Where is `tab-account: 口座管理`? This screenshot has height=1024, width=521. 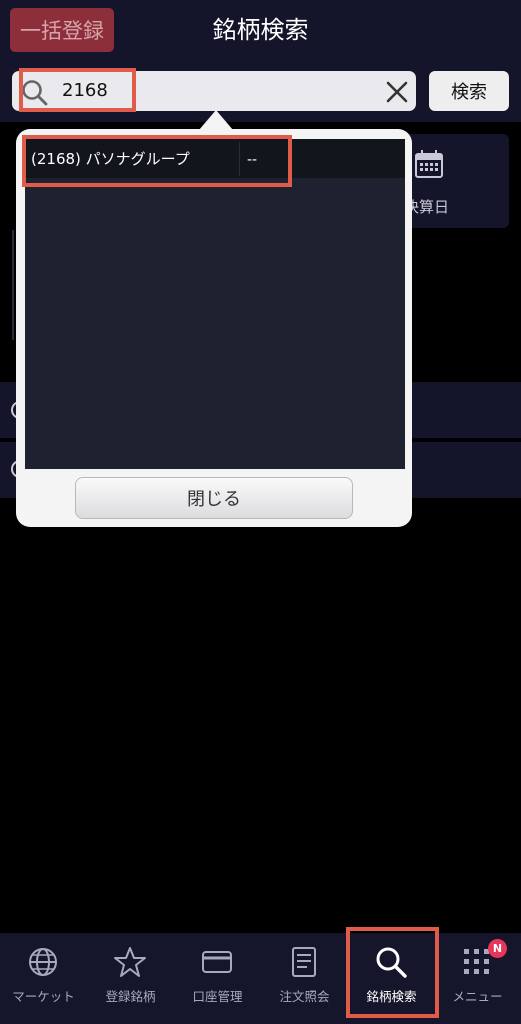 tab-account: 口座管理 is located at coordinates (217, 978).